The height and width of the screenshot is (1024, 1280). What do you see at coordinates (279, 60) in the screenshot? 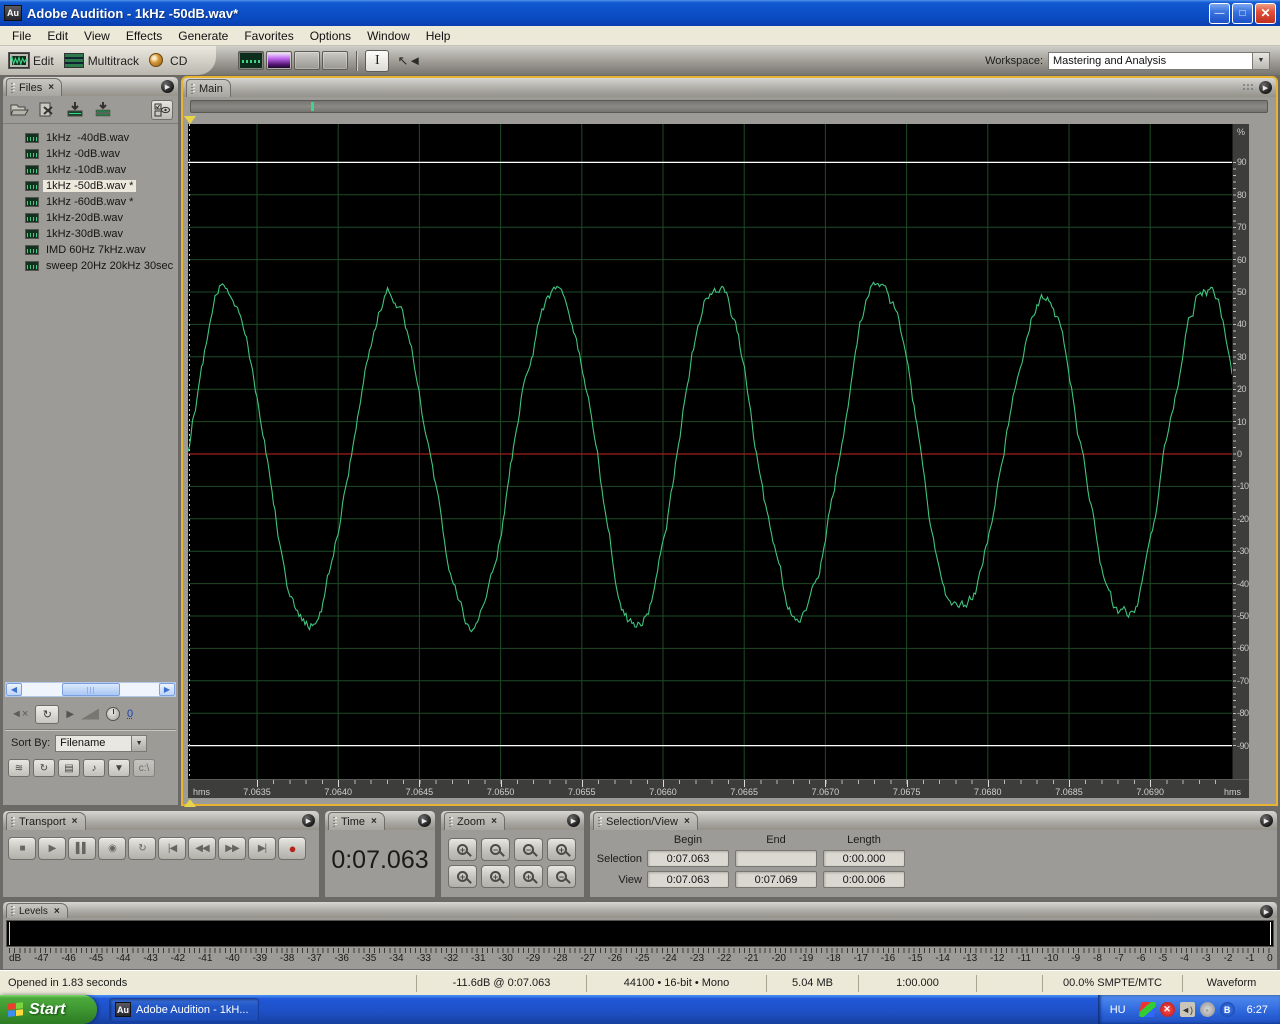
I see `spectral-frequency-display-button` at bounding box center [279, 60].